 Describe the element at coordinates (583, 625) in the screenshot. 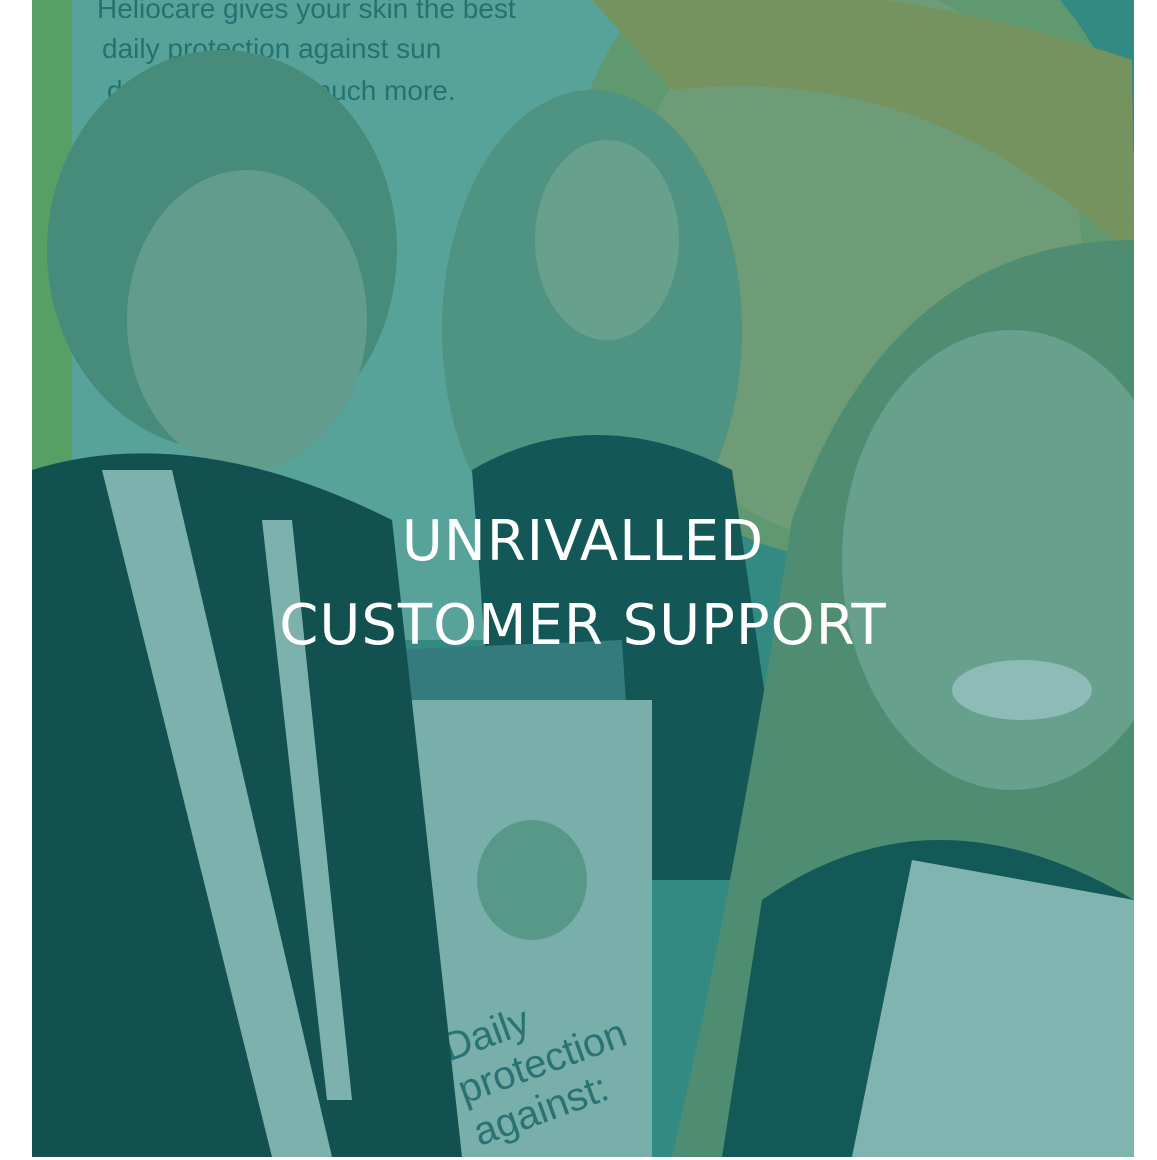

I see `headline-line-2: CUSTOMER SUPPORT` at that location.